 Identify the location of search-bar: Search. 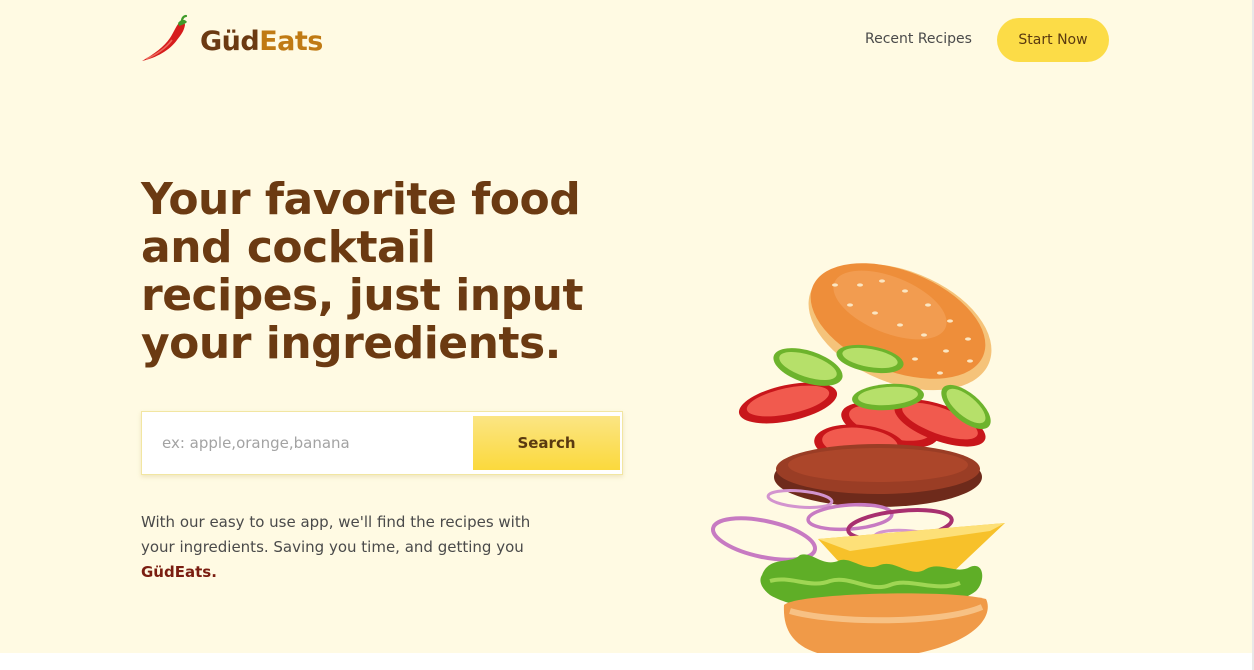
(382, 443).